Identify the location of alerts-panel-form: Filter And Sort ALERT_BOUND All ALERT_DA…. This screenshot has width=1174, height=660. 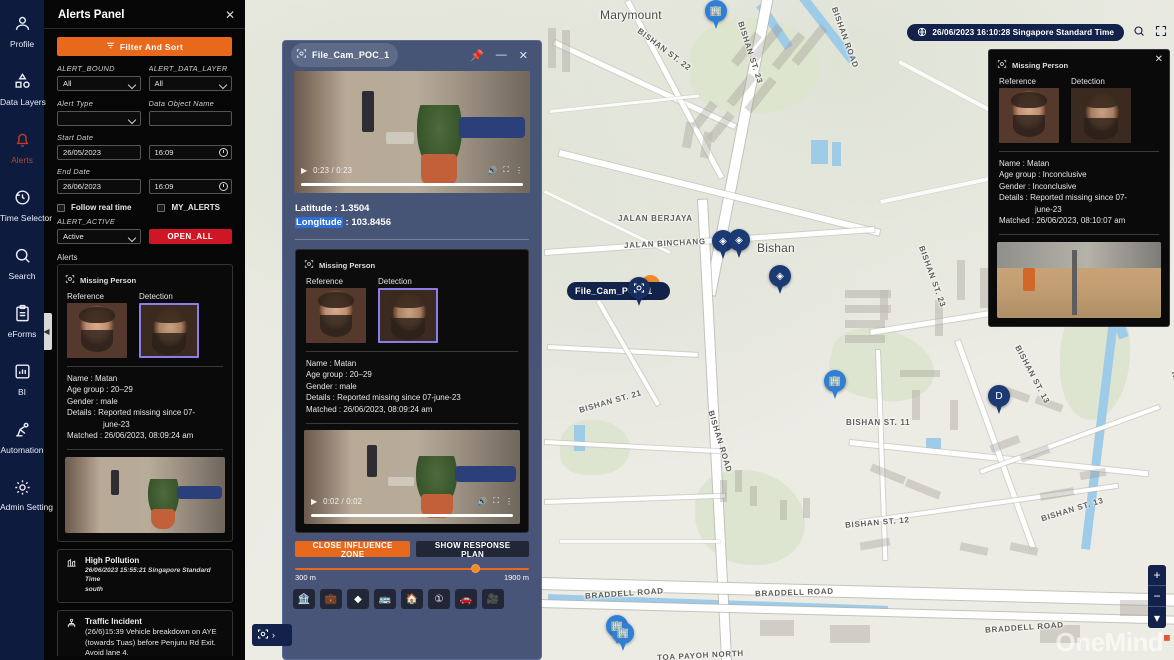
(144, 136).